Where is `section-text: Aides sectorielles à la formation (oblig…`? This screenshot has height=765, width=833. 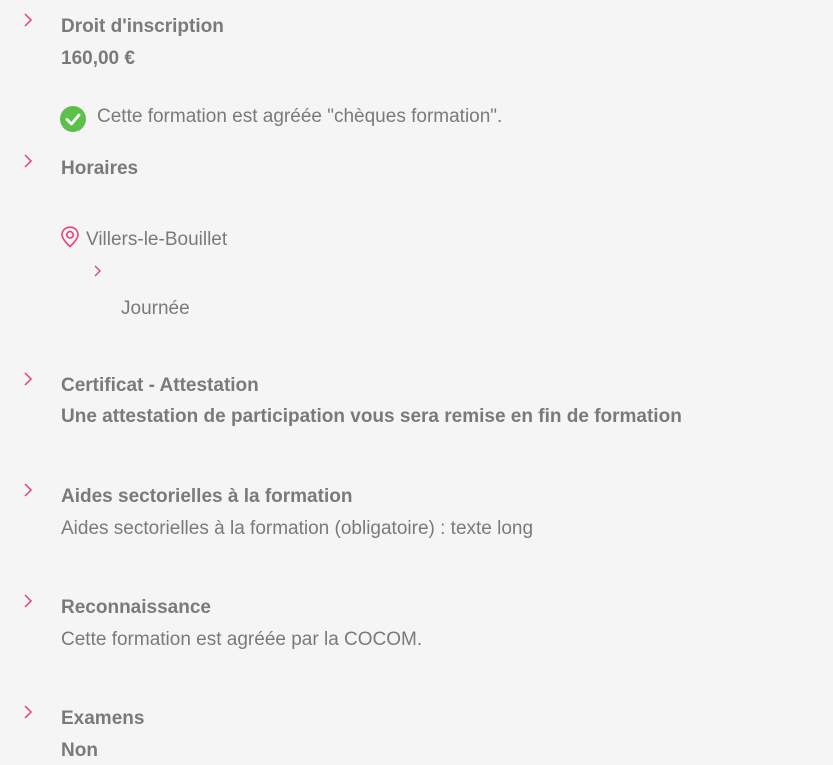 section-text: Aides sectorielles à la formation (oblig… is located at coordinates (297, 528).